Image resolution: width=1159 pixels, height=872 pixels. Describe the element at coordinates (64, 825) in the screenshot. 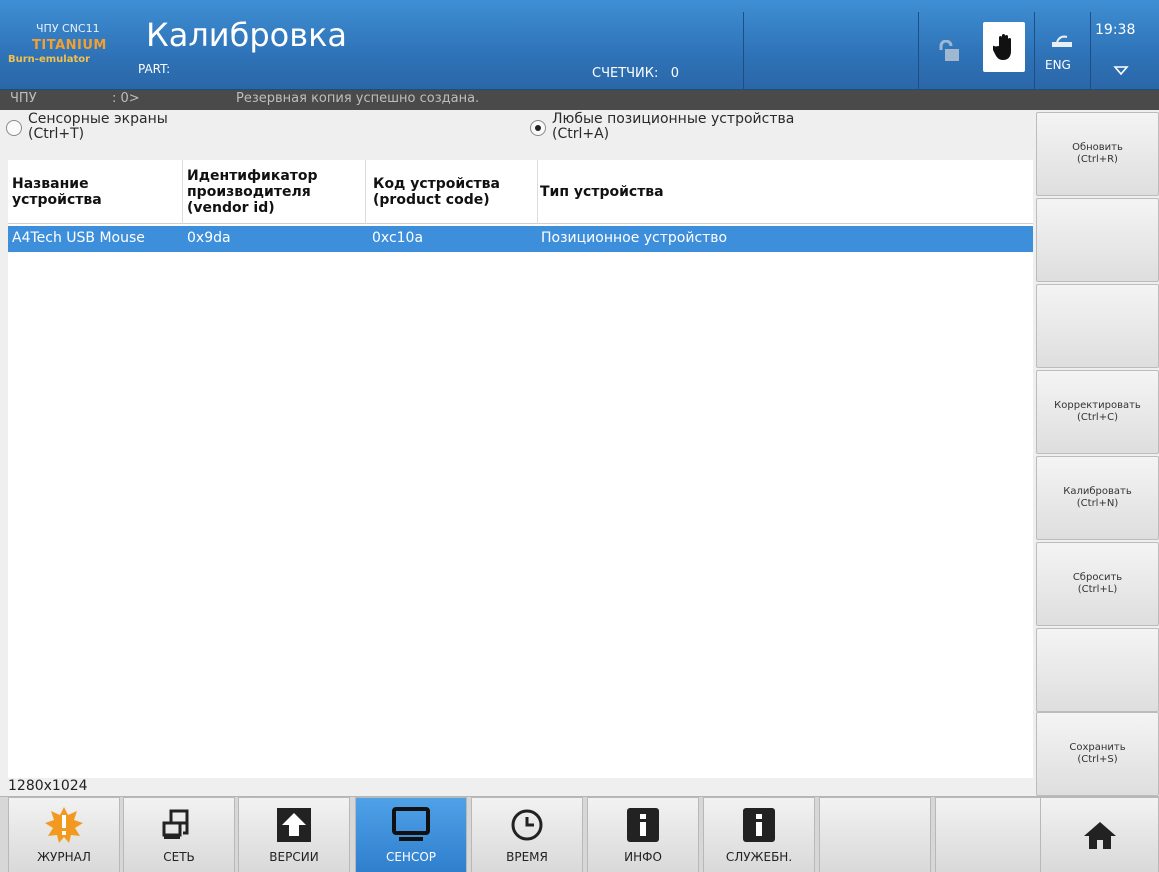

I see `warning-burst-icon` at that location.